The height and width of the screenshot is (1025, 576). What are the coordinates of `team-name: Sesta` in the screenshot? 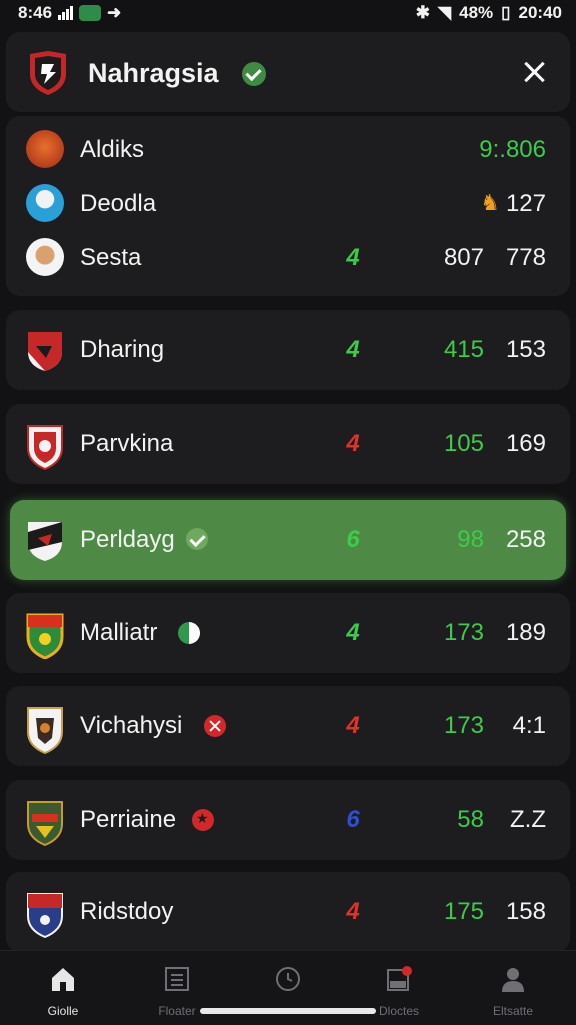 It's located at (111, 257).